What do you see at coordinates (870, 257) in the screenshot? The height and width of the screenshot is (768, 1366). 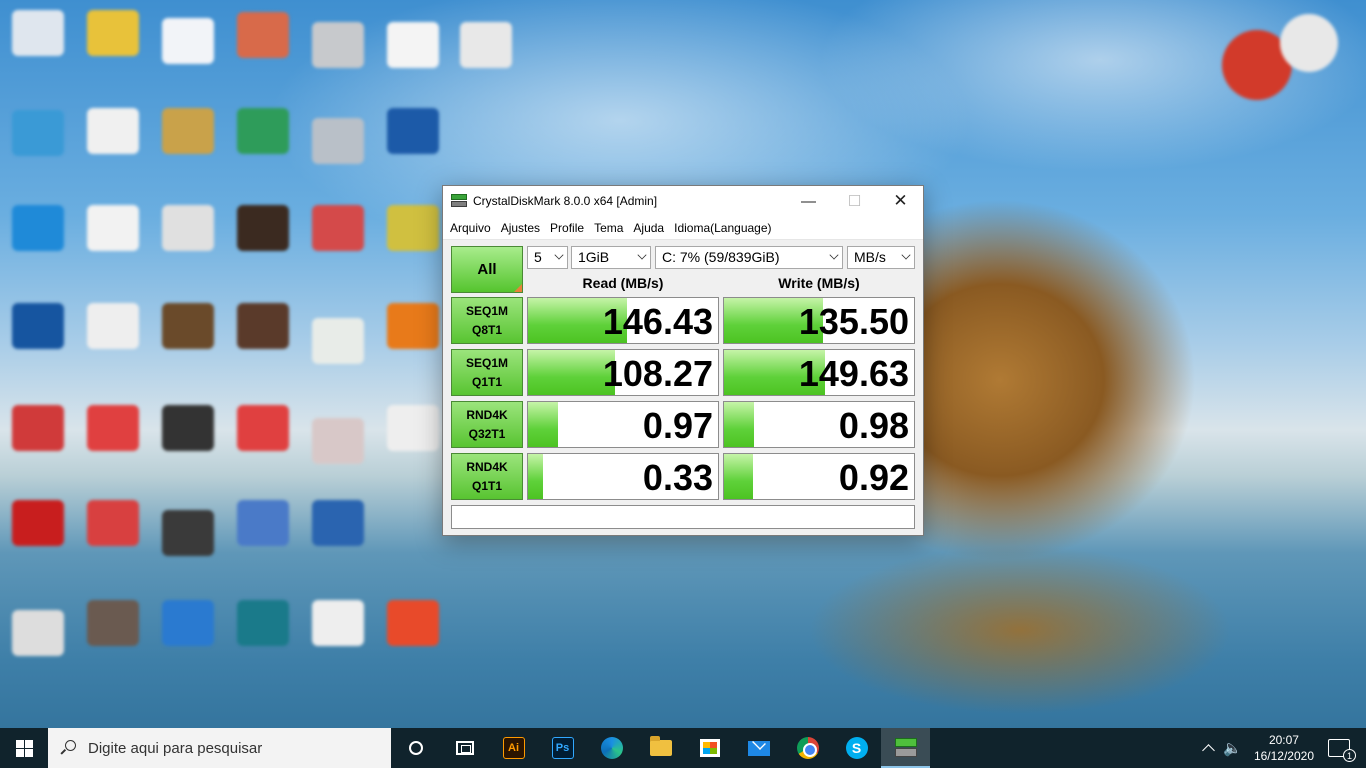 I see `unit-value: MB/s` at bounding box center [870, 257].